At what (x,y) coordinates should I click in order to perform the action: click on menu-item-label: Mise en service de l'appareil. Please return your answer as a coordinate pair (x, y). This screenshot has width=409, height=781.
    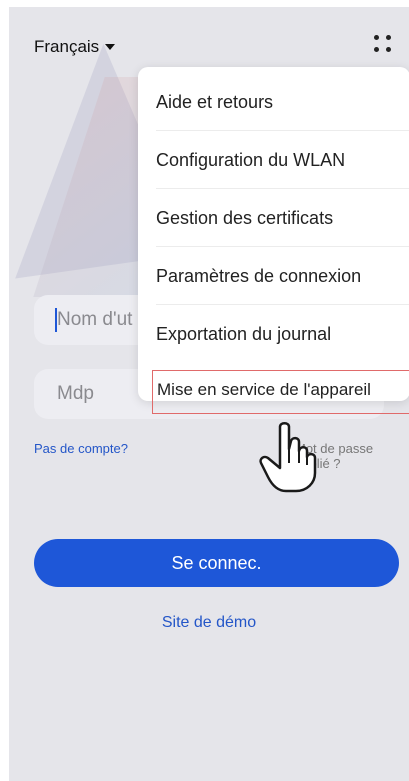
    Looking at the image, I should click on (264, 389).